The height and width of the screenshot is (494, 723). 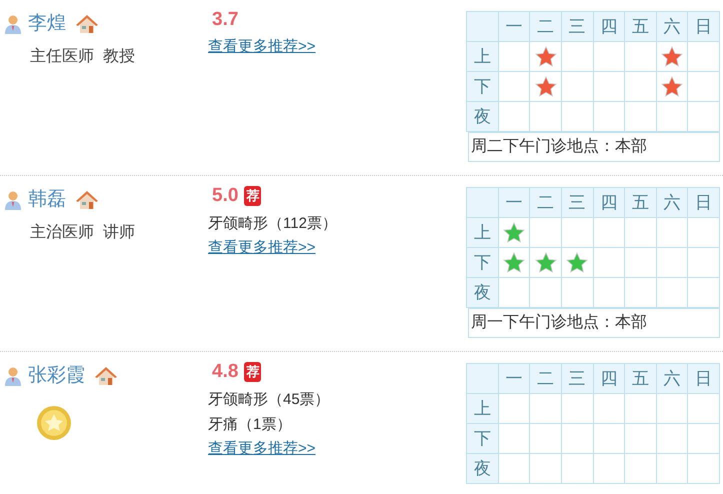 What do you see at coordinates (47, 24) in the screenshot?
I see `doctor-name: 李煌` at bounding box center [47, 24].